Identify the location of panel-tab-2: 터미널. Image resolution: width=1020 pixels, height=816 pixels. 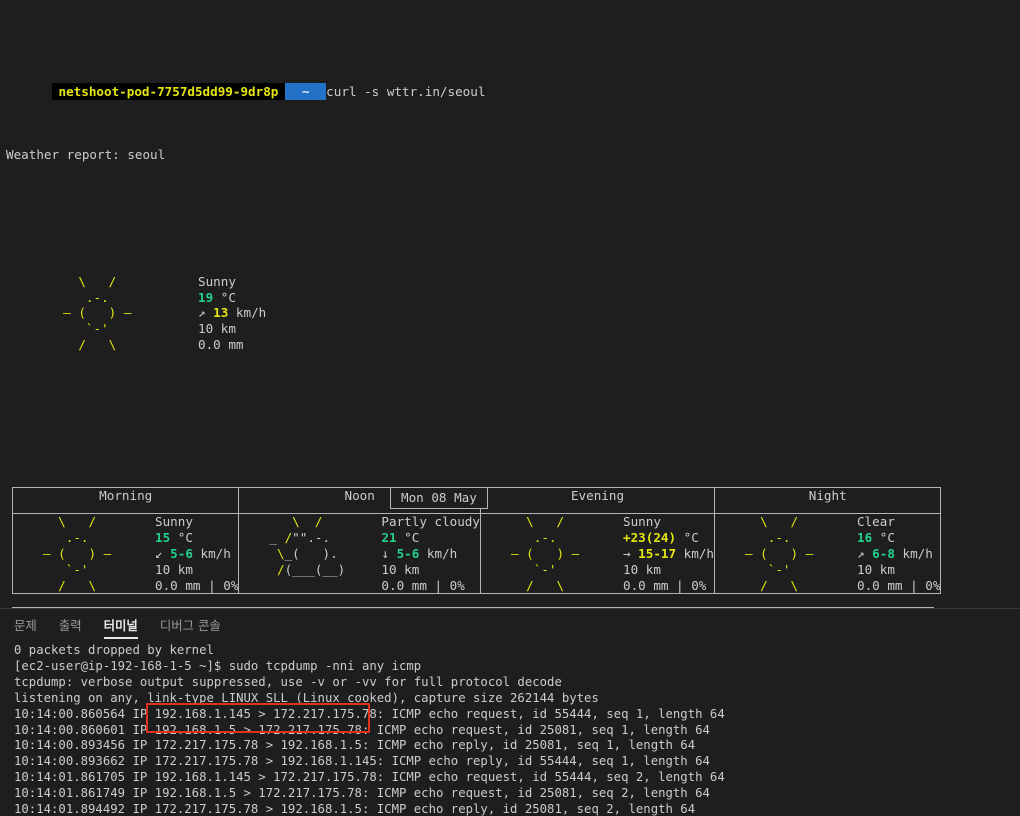
(121, 628).